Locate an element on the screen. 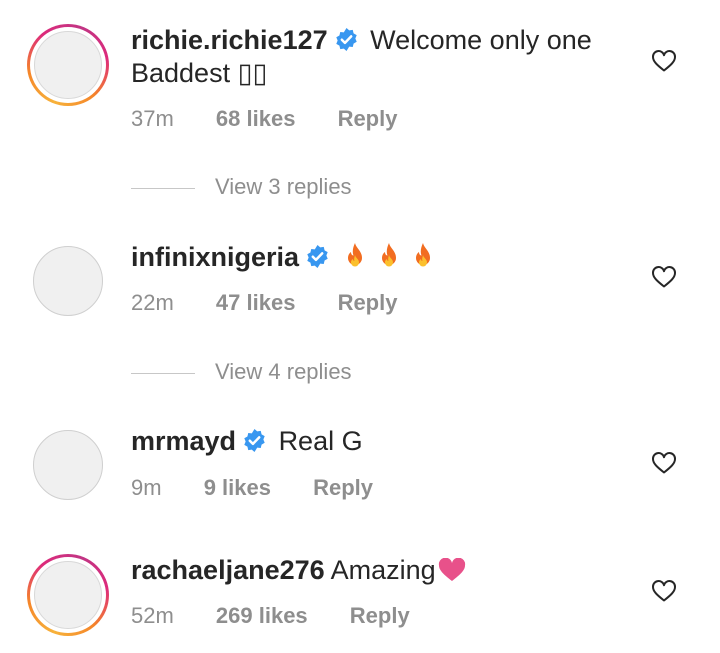 This screenshot has height=653, width=720. heart-emoji-icon is located at coordinates (451, 569).